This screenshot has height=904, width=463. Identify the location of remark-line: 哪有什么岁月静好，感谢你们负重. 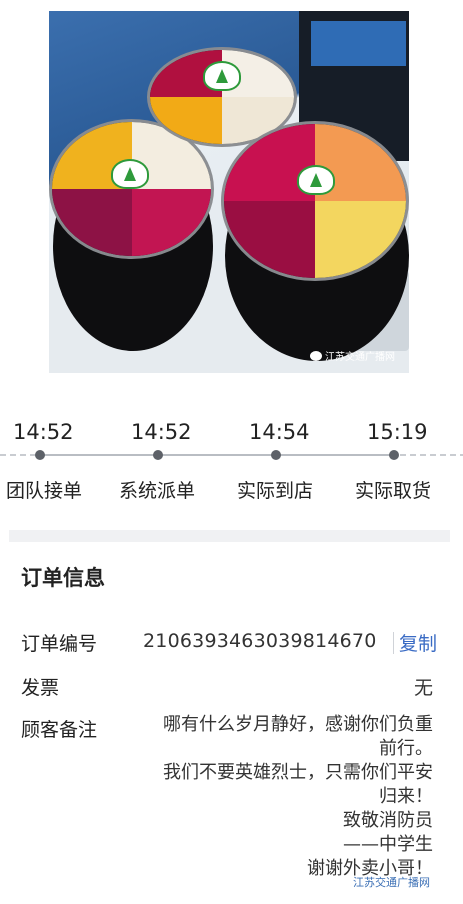
(298, 724).